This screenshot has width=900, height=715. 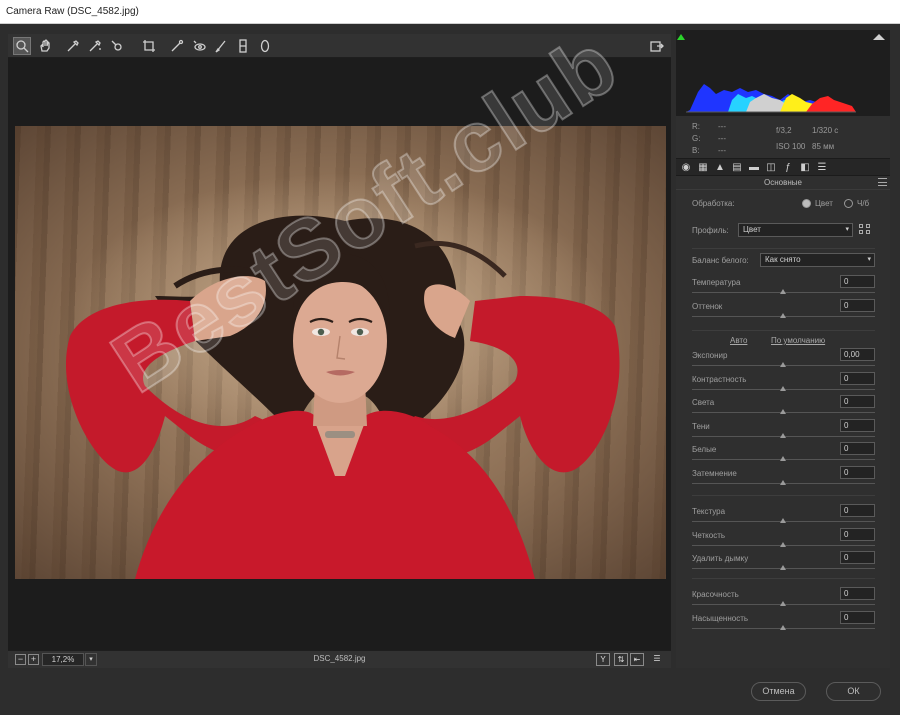 I want to click on hand-icon, so click(x=45, y=46).